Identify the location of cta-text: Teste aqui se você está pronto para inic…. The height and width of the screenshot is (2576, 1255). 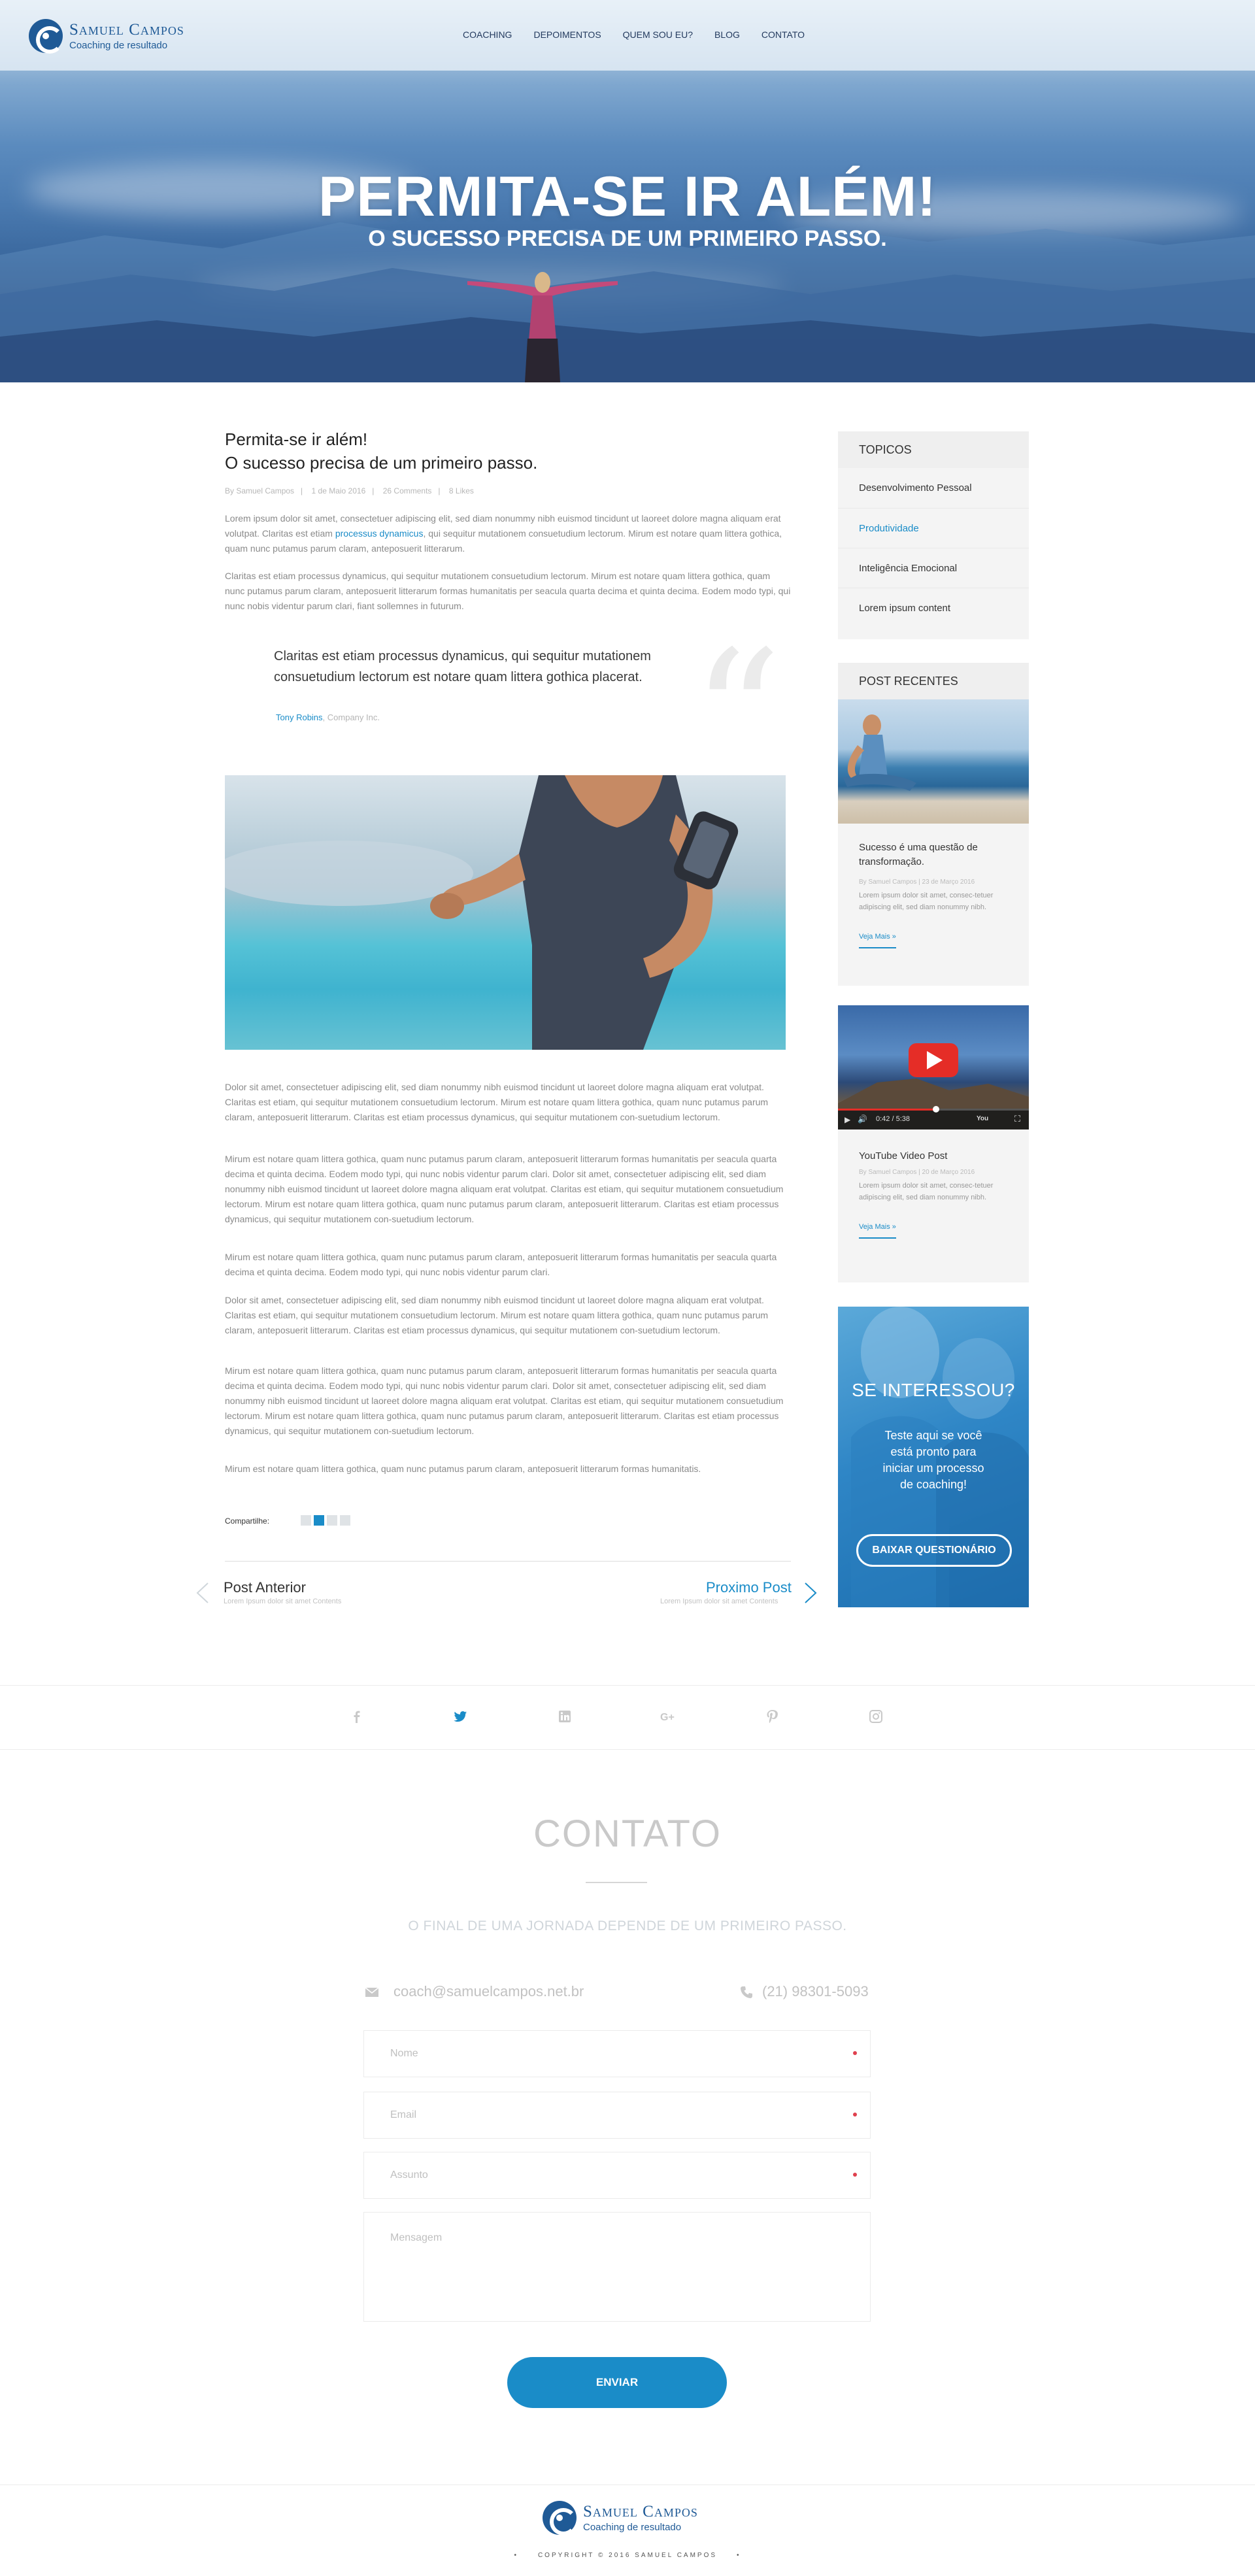
(933, 1460).